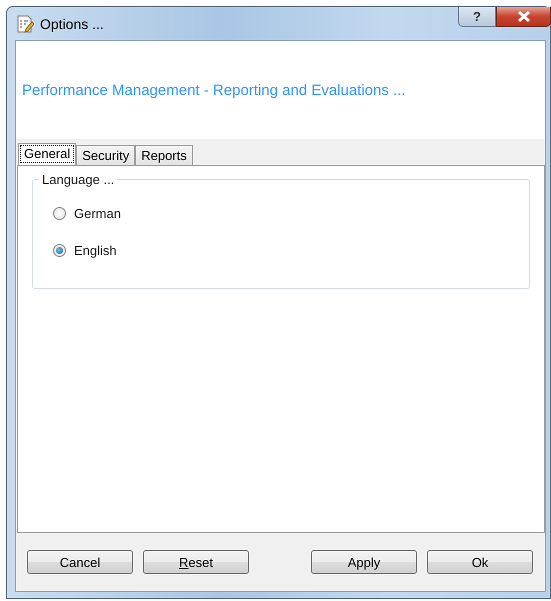  Describe the element at coordinates (477, 17) in the screenshot. I see `help-button: ?` at that location.